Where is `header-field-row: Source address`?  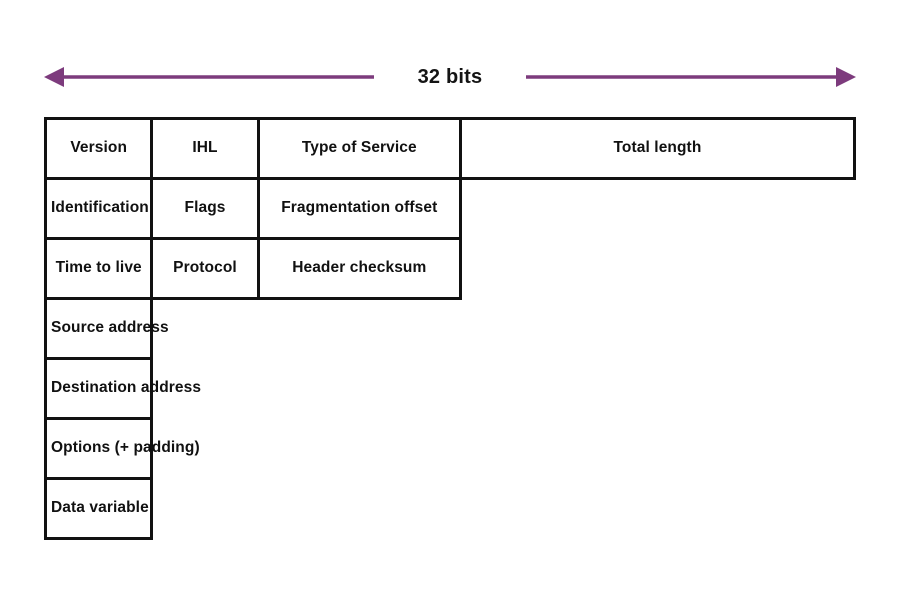
header-field-row: Source address is located at coordinates (449, 328).